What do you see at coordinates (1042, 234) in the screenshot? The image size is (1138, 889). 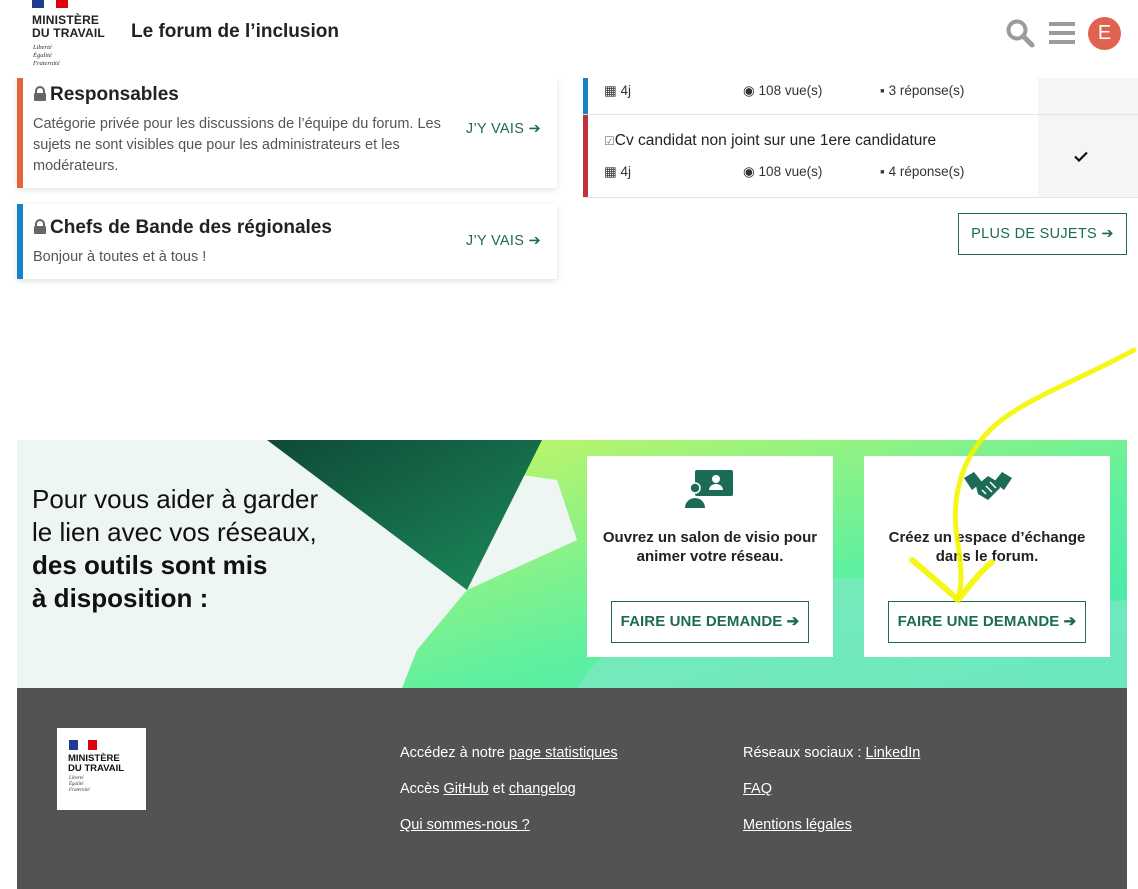 I see `more-topics-button: PLUS DE SUJETS ➔` at bounding box center [1042, 234].